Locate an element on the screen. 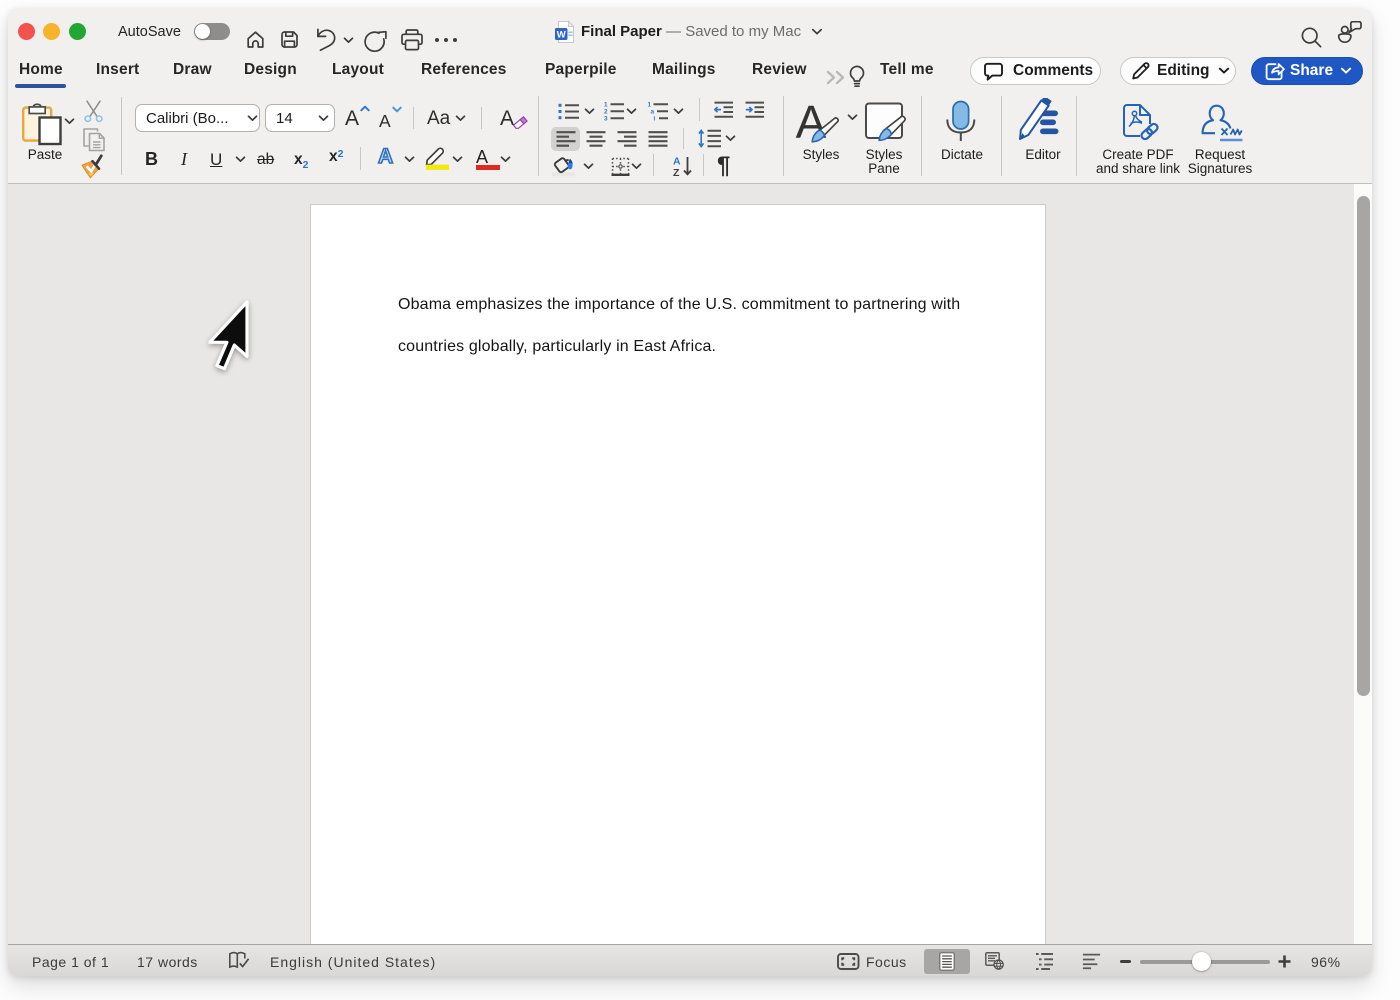 The height and width of the screenshot is (1000, 1400). svg-text: A is located at coordinates (677, 161).